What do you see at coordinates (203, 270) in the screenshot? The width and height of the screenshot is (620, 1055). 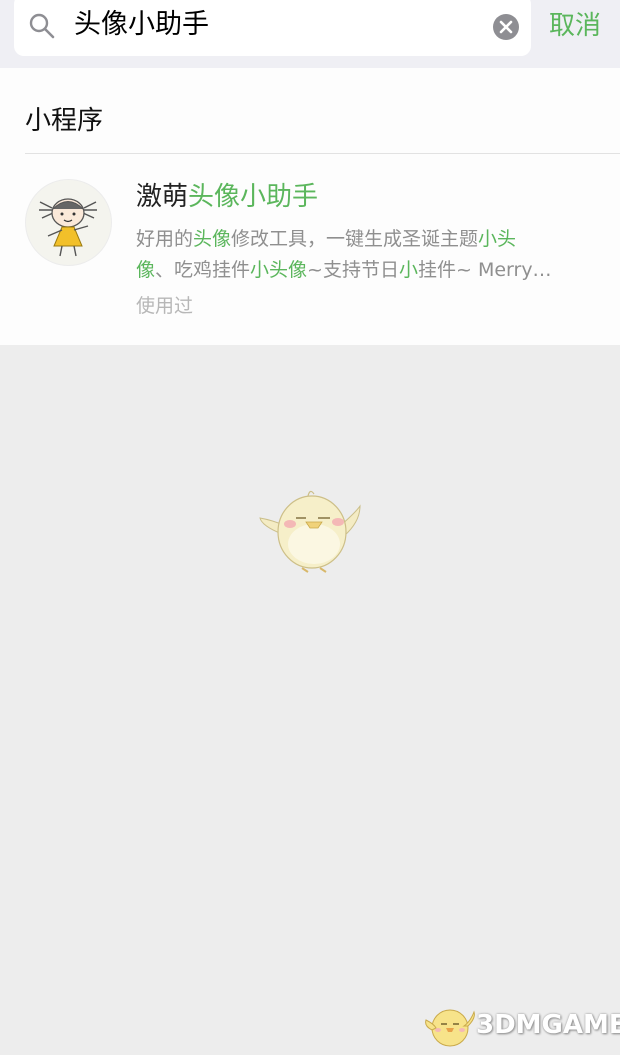 I see `desc-text: 、吃鸡挂件` at bounding box center [203, 270].